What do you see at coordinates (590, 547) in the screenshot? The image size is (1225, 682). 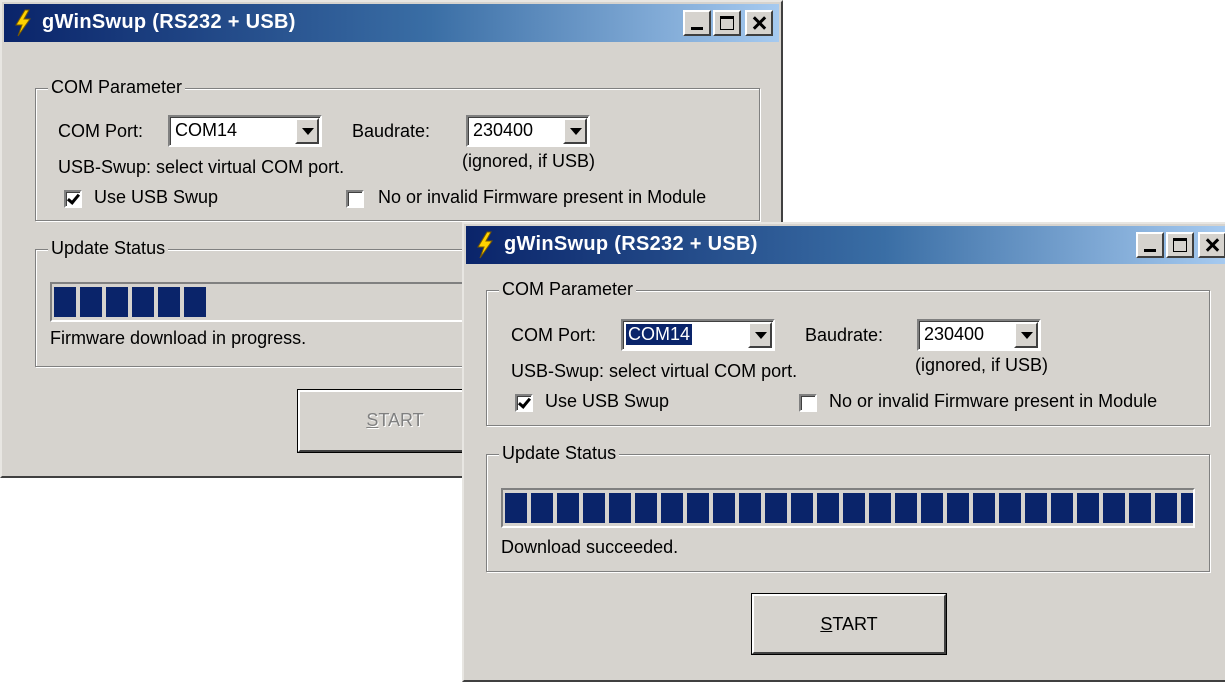 I see `status-text: Download succeeded.` at bounding box center [590, 547].